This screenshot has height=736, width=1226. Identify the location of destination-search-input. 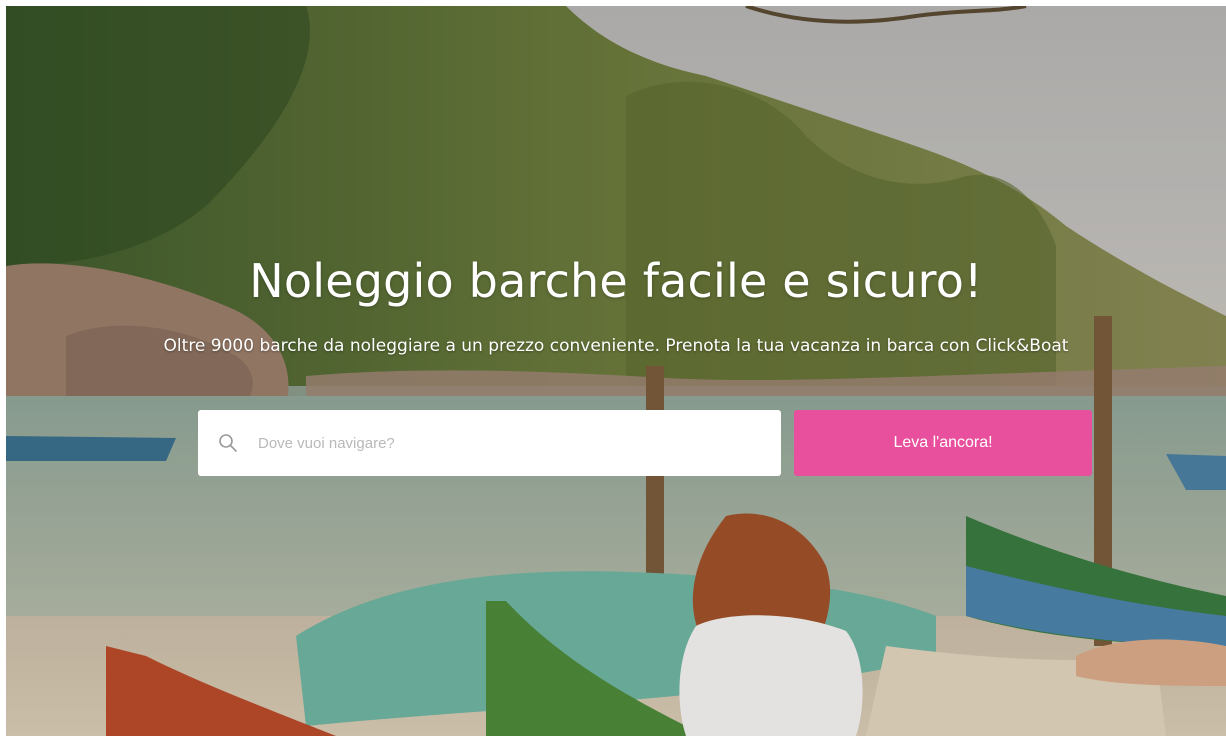
(508, 443).